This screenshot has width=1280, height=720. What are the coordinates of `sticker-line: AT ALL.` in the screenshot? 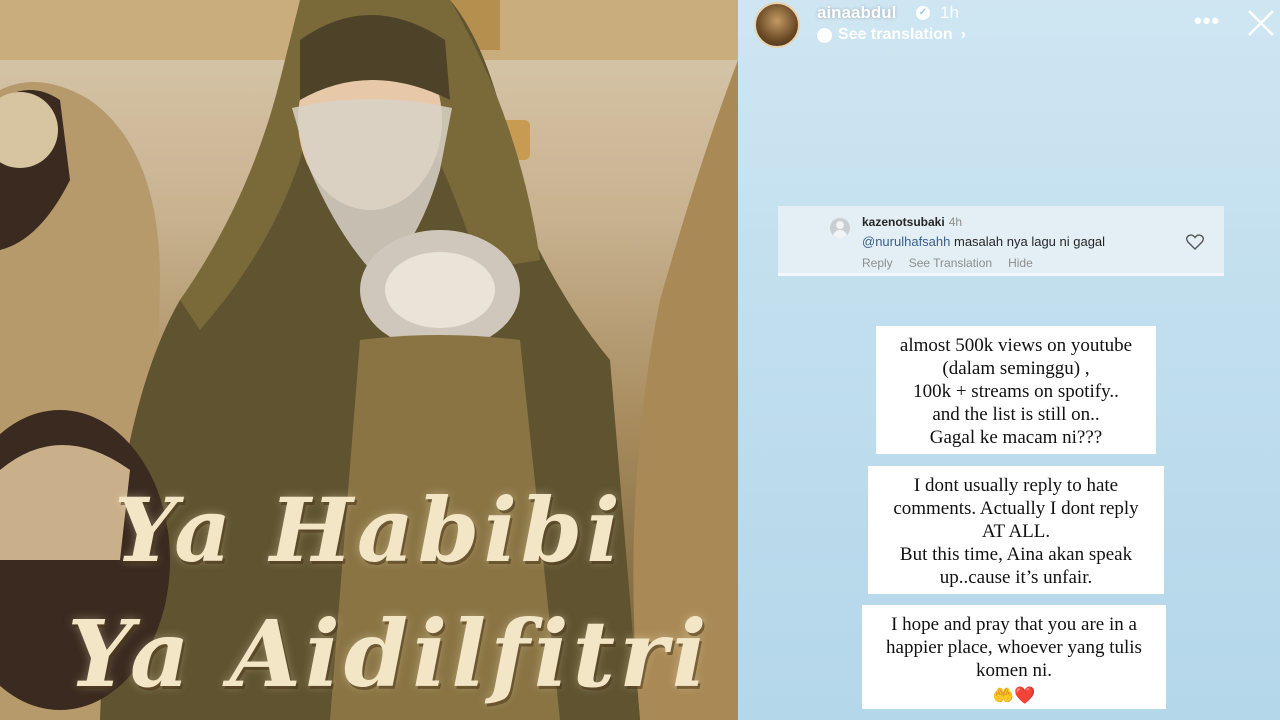 It's located at (1016, 531).